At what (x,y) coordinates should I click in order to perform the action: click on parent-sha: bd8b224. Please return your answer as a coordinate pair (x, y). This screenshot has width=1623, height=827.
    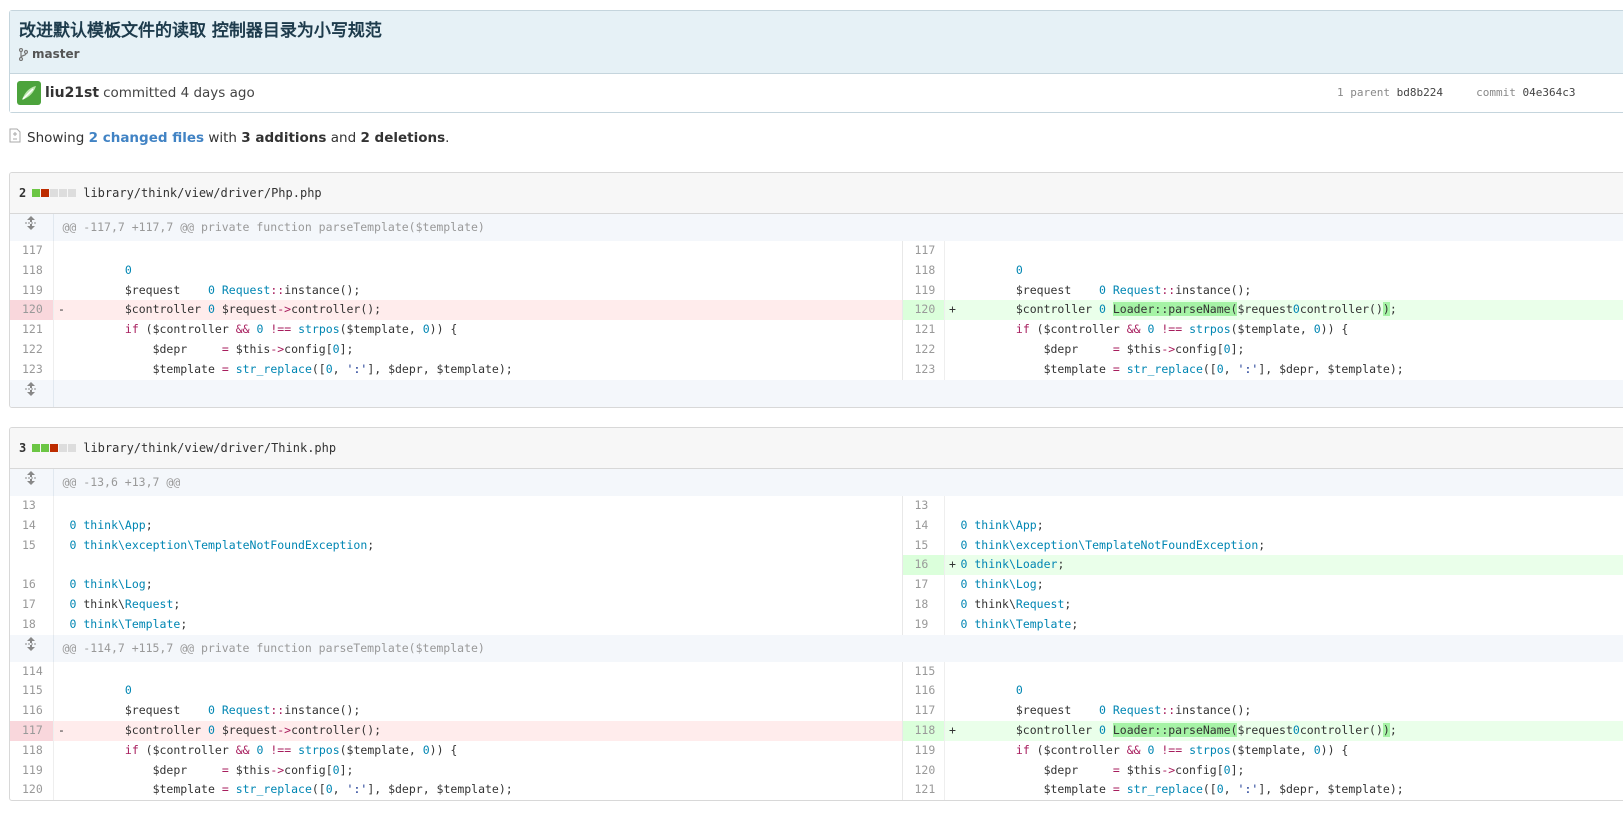
    Looking at the image, I should click on (1420, 92).